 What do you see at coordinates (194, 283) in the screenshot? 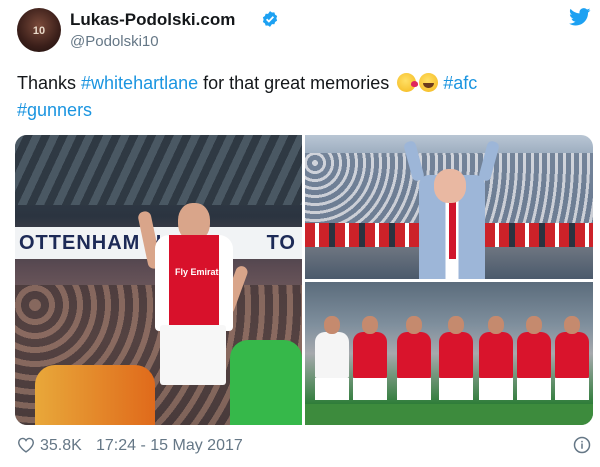
I see `red-jersey: Fly Emirates` at bounding box center [194, 283].